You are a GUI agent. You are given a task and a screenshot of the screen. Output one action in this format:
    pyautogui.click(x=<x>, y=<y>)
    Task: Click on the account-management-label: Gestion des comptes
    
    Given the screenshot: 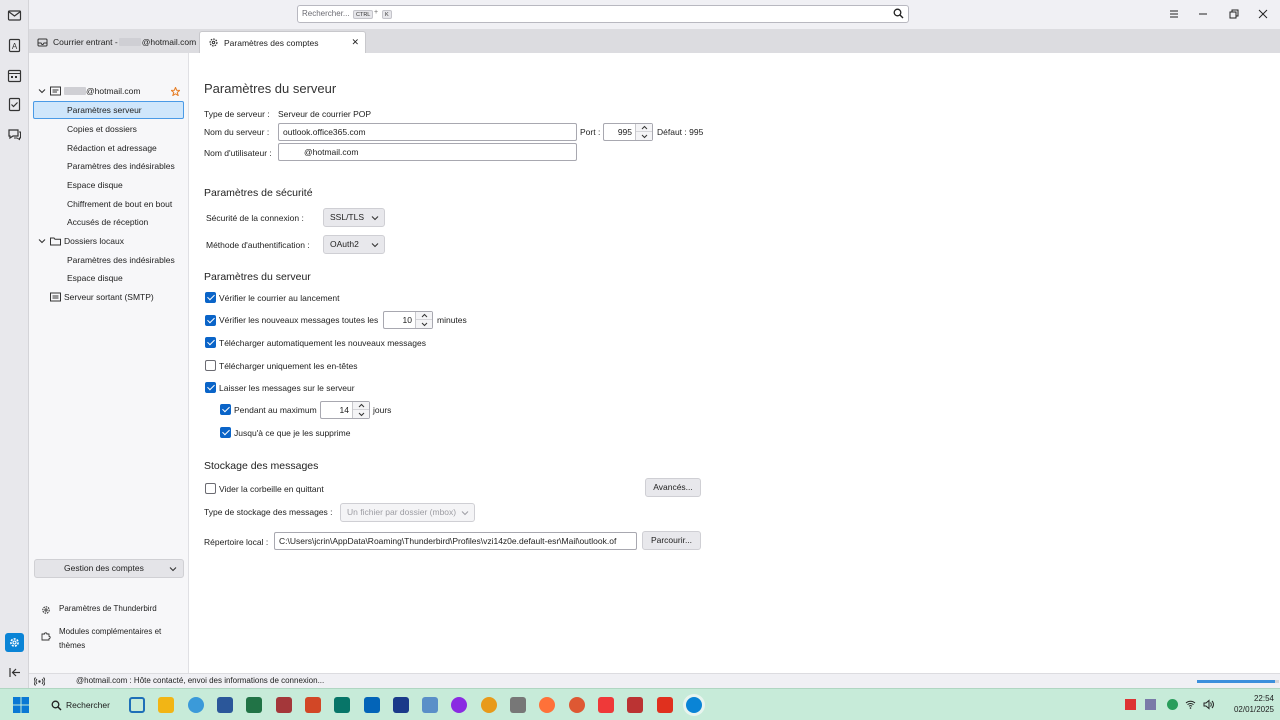 What is the action you would take?
    pyautogui.click(x=104, y=568)
    